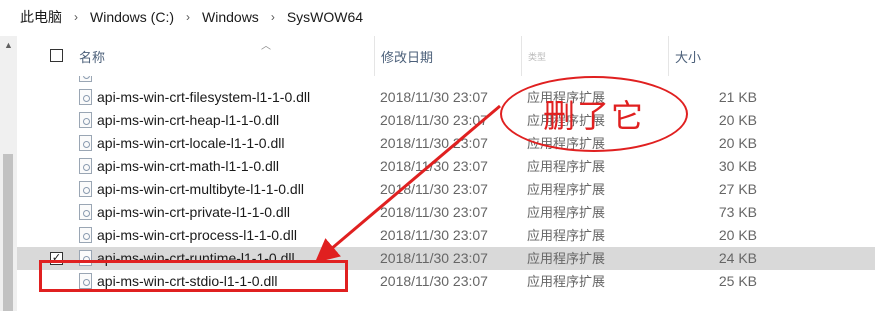 This screenshot has width=875, height=311. I want to click on breadcrumb-item-windows: Windows, so click(230, 17).